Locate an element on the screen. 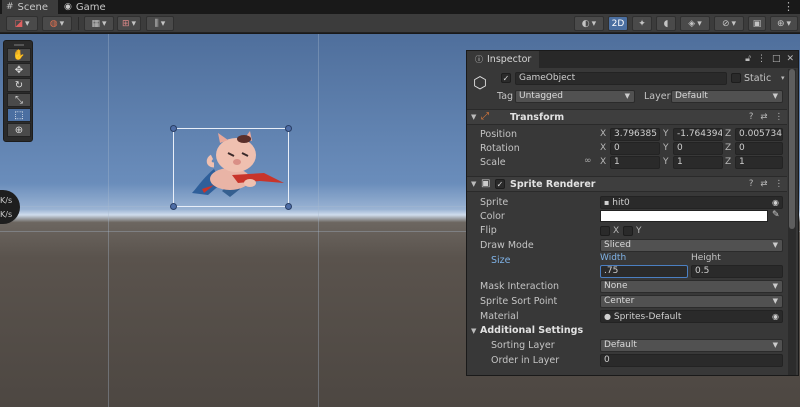 Image resolution: width=800 pixels, height=407 pixels. scale-tool-button: ⤡ is located at coordinates (19, 100).